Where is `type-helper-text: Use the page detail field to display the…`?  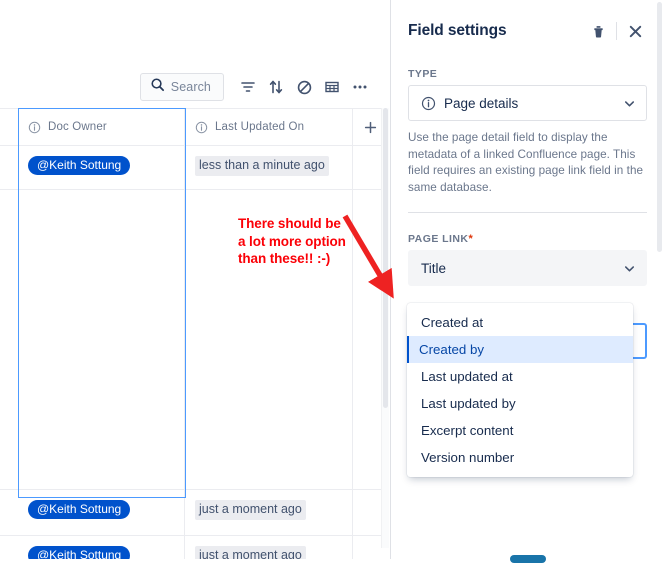 type-helper-text: Use the page detail field to display the… is located at coordinates (526, 162).